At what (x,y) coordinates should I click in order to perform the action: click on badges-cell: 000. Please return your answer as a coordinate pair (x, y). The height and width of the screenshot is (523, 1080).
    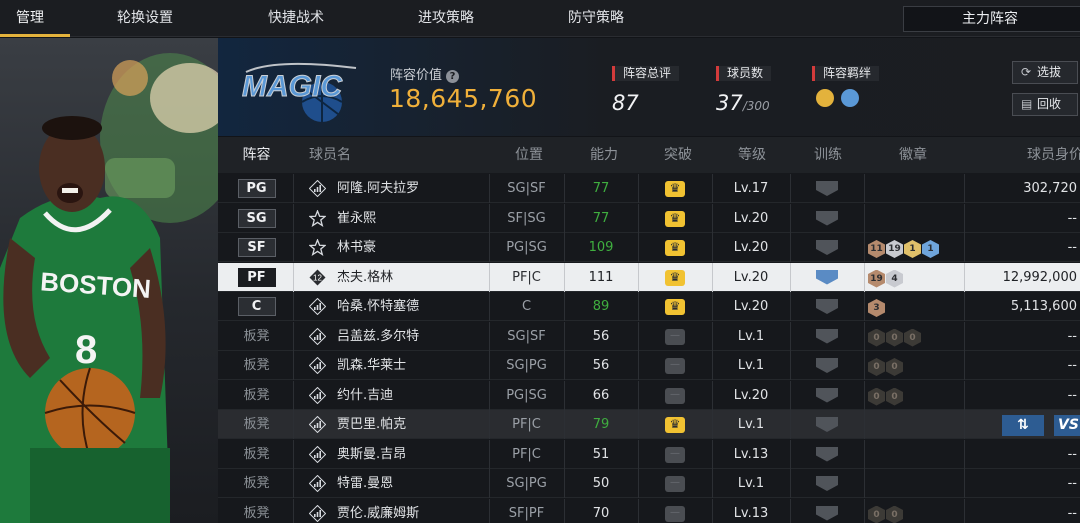
    Looking at the image, I should click on (914, 336).